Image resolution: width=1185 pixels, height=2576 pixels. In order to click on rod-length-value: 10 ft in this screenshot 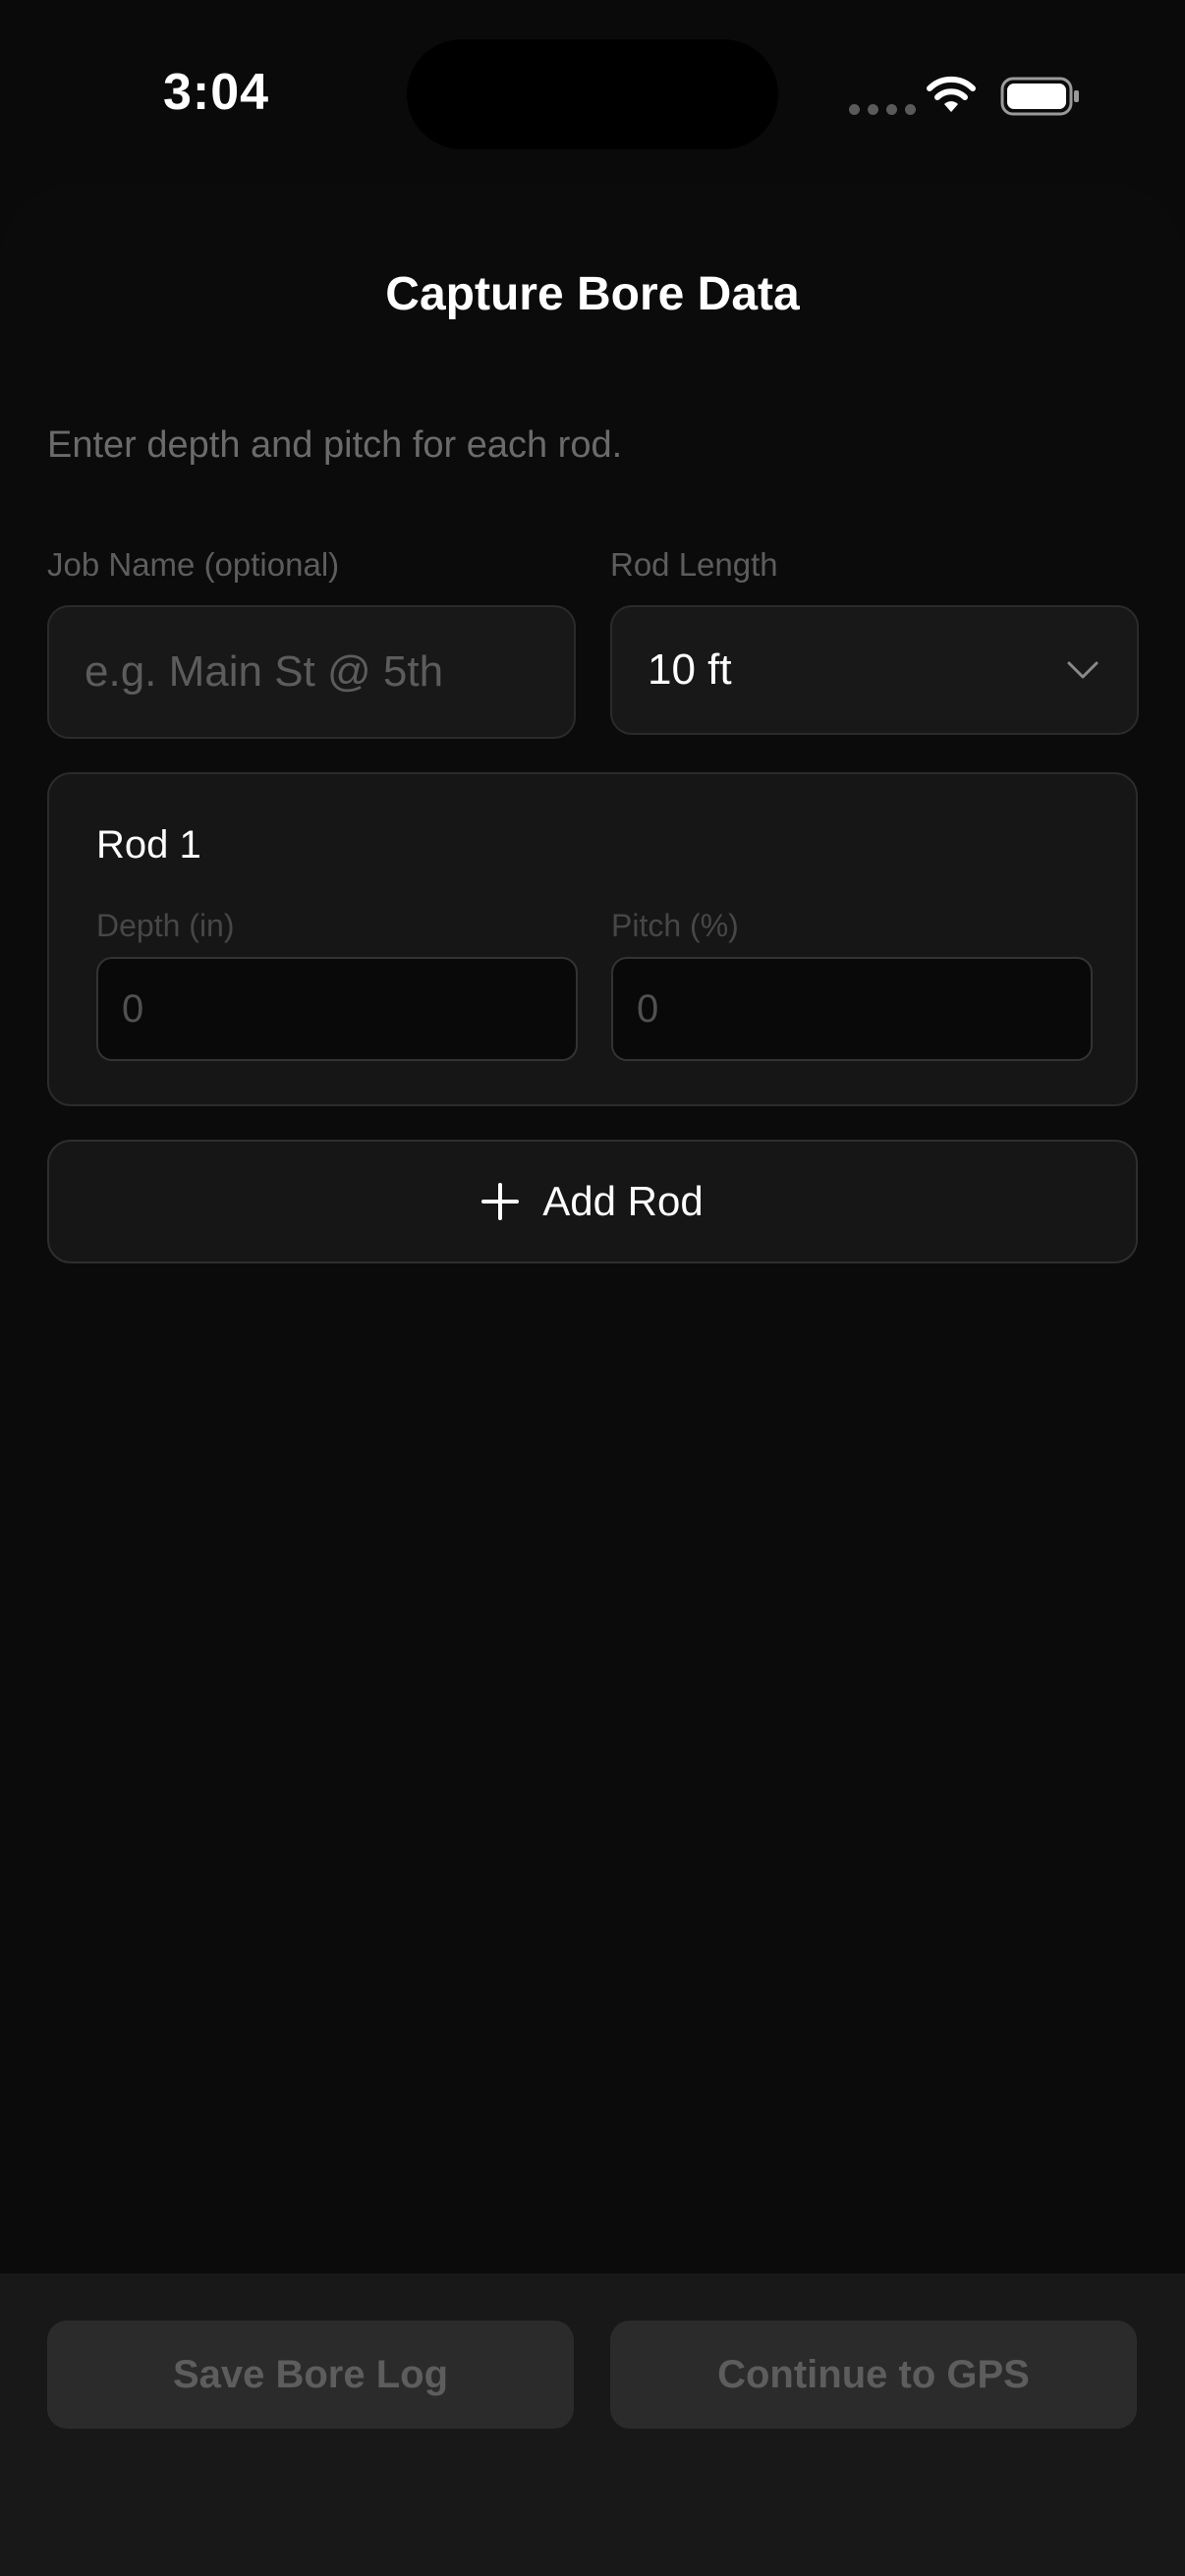, I will do `click(690, 669)`.